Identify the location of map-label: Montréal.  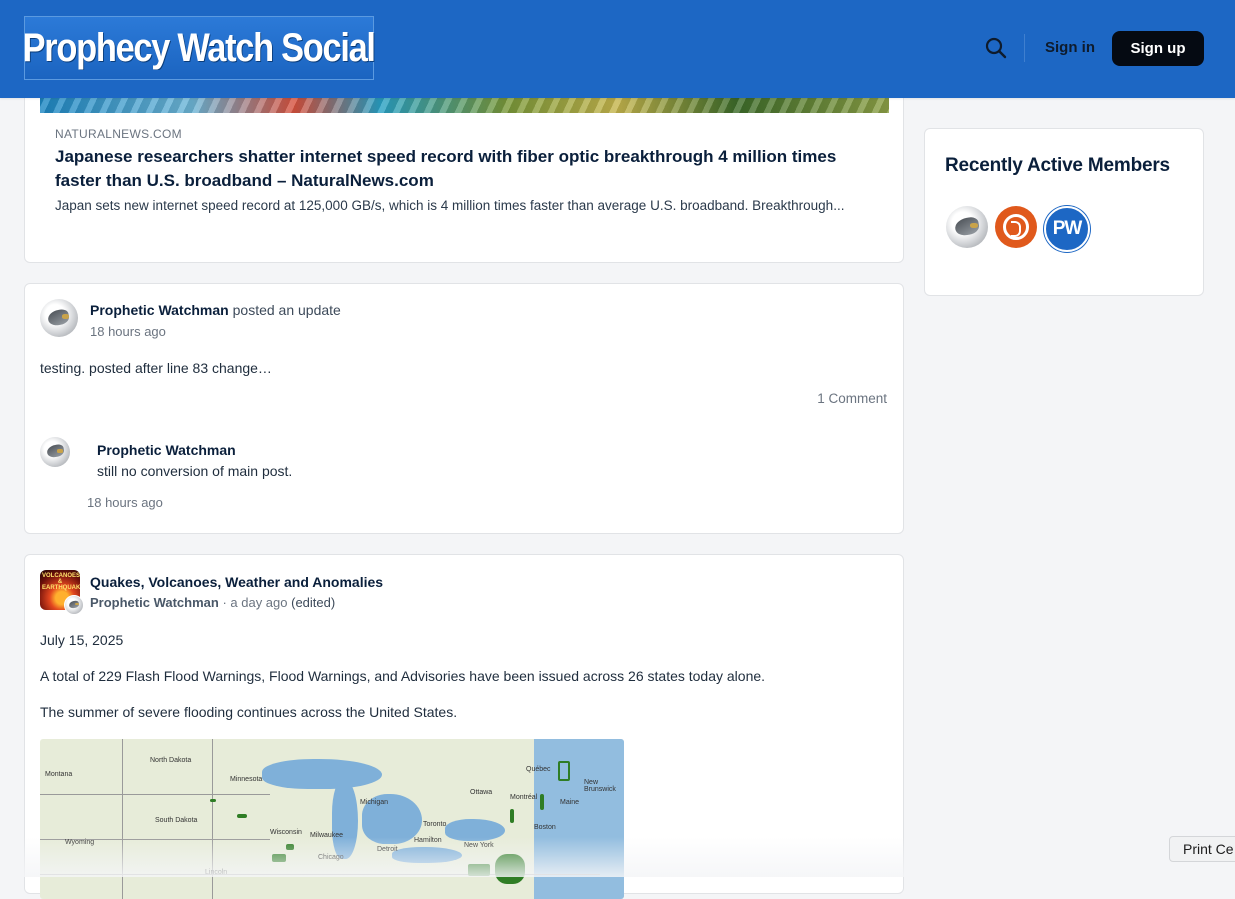
(524, 797).